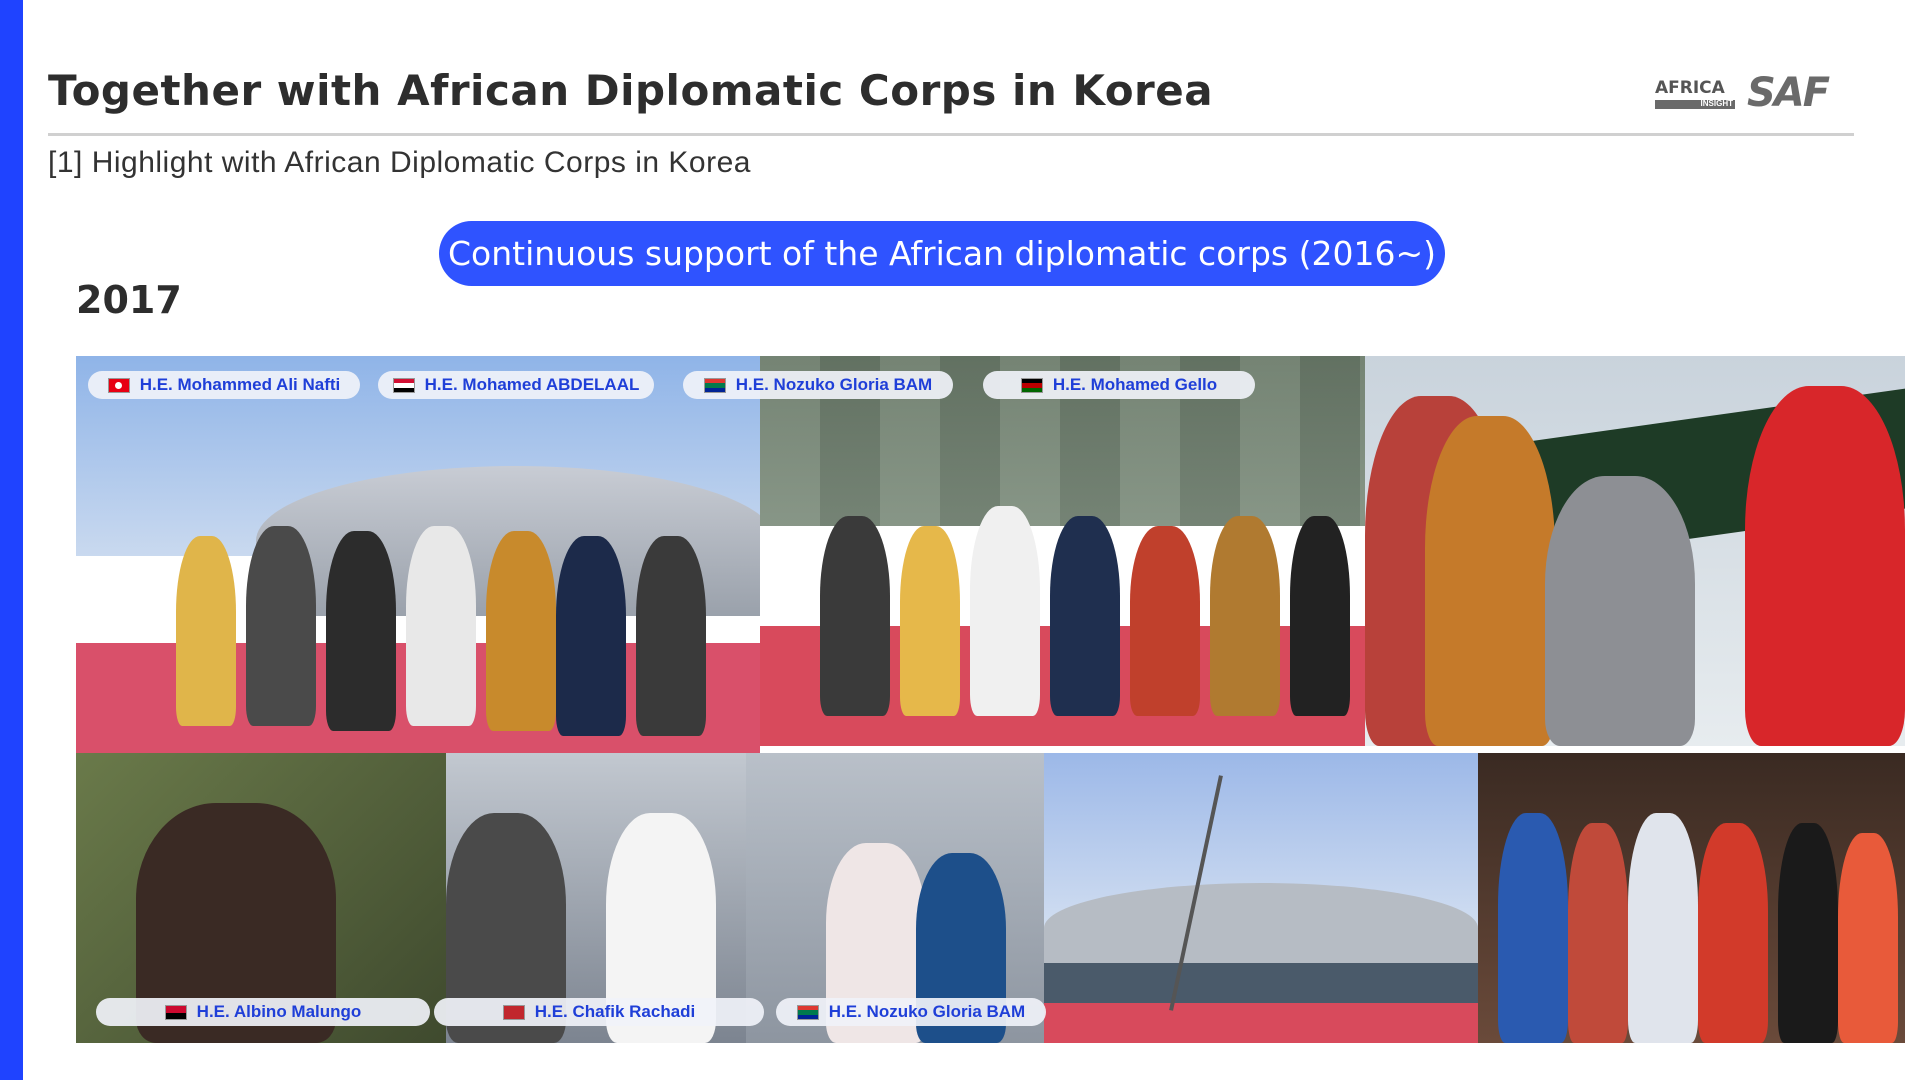 The width and height of the screenshot is (1920, 1080). Describe the element at coordinates (175, 1012) in the screenshot. I see `angola-flag-icon` at that location.